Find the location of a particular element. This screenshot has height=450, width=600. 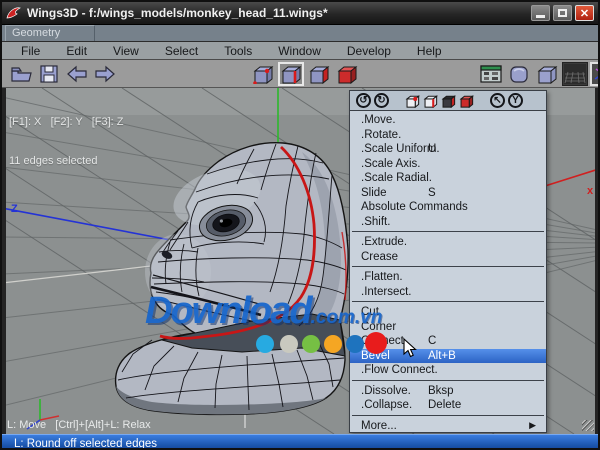

menu-item-label: Slide is located at coordinates (374, 192).